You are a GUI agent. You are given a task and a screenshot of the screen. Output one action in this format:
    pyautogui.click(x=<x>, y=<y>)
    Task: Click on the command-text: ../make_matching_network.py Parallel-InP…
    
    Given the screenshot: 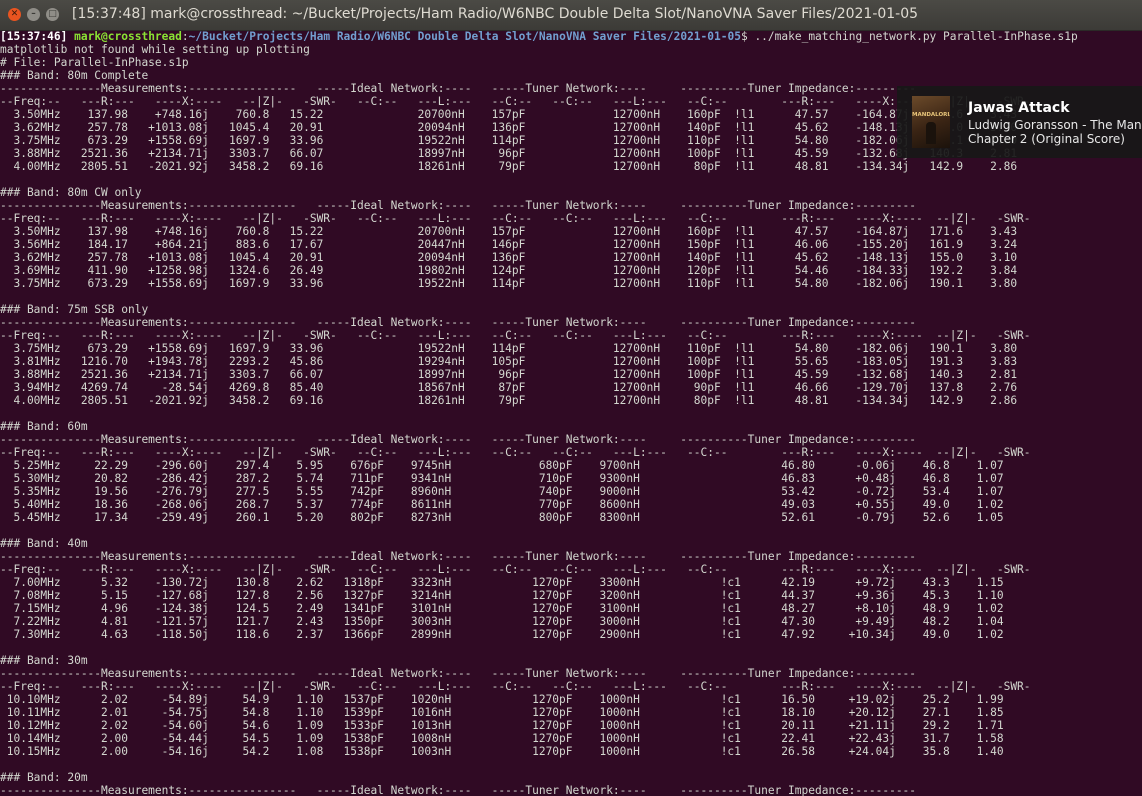 What is the action you would take?
    pyautogui.click(x=912, y=36)
    